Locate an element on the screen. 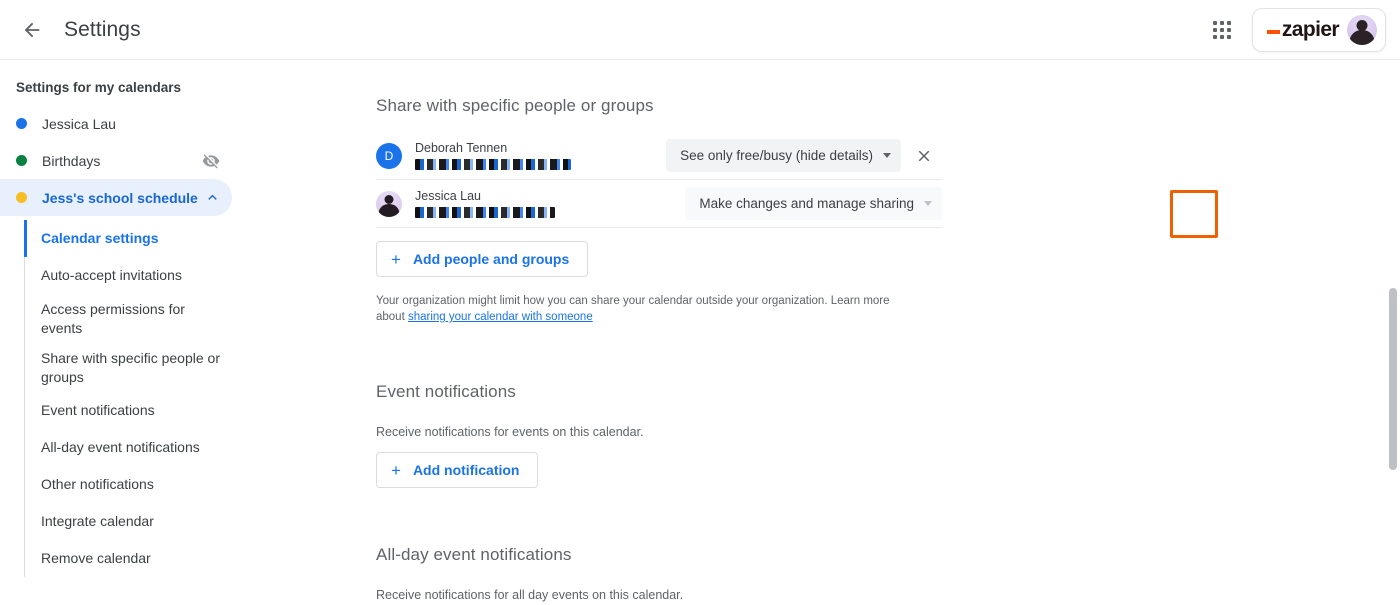  scrollbar is located at coordinates (1393, 332).